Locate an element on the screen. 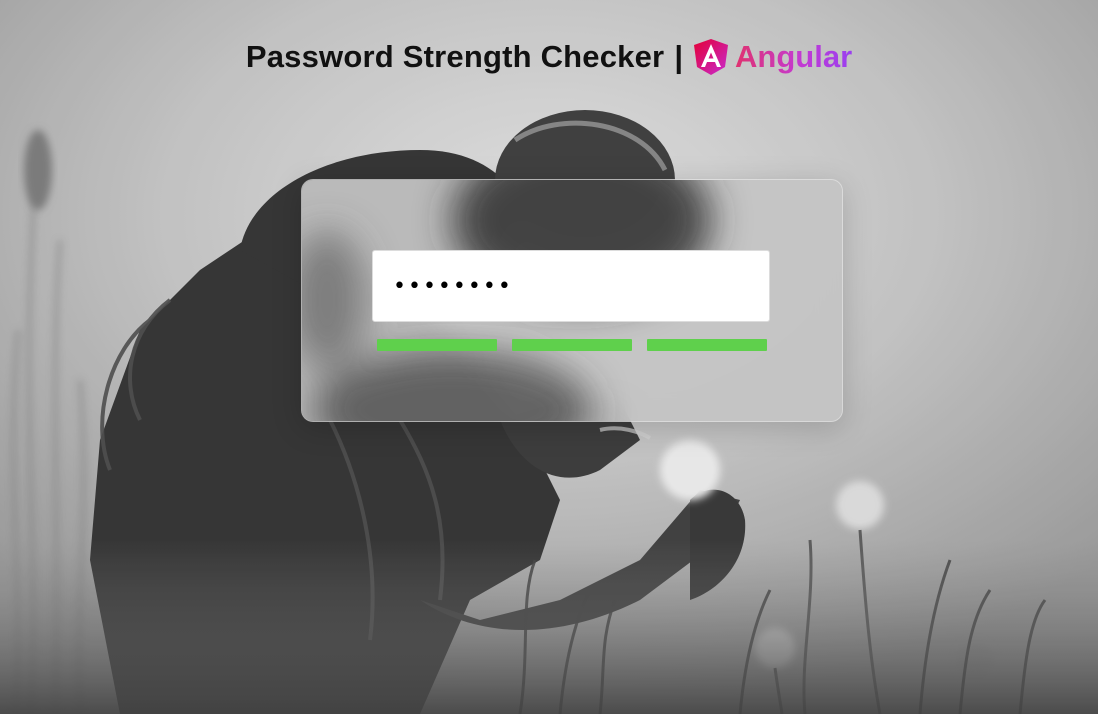 Image resolution: width=1098 pixels, height=714 pixels. page-header: Password Strength Checker | Angular is located at coordinates (549, 57).